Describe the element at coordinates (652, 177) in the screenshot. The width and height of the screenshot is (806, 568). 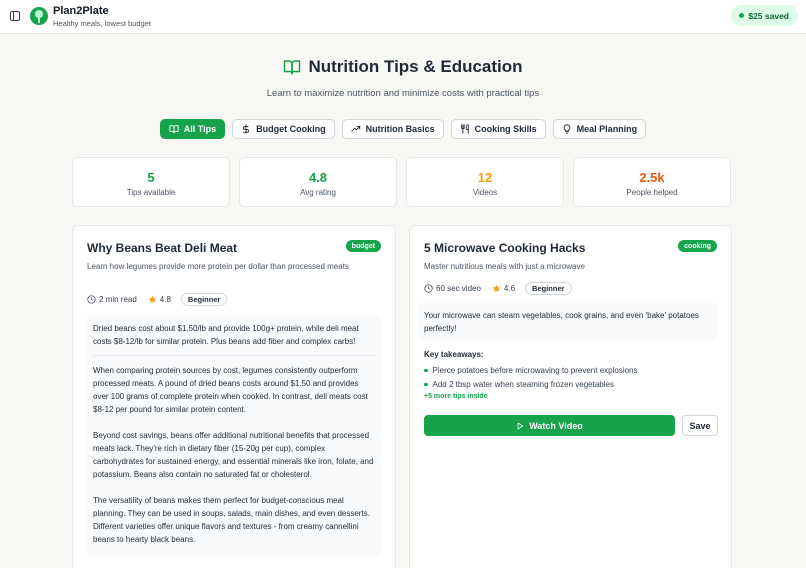
I see `stat-value: 2.5k` at that location.